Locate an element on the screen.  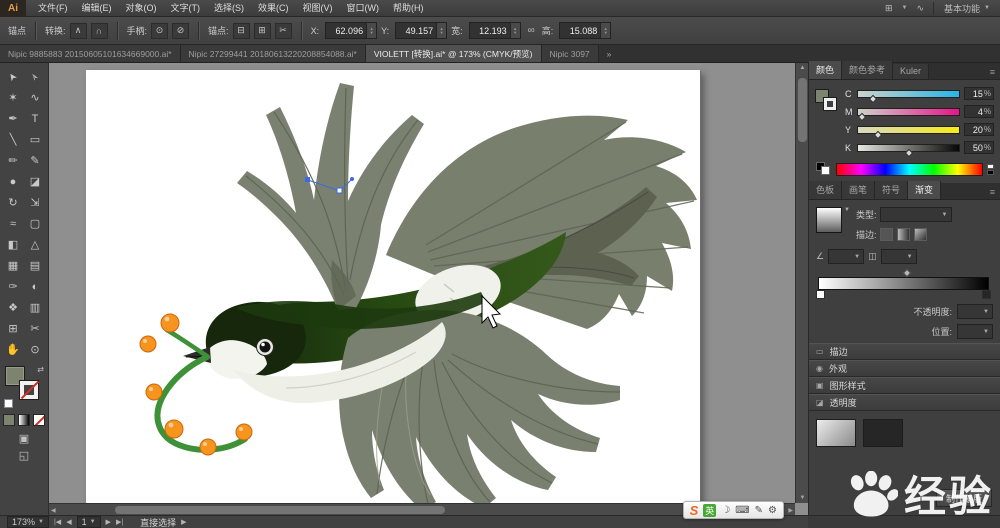
slice-tool: ✂ is located at coordinates (35, 328).